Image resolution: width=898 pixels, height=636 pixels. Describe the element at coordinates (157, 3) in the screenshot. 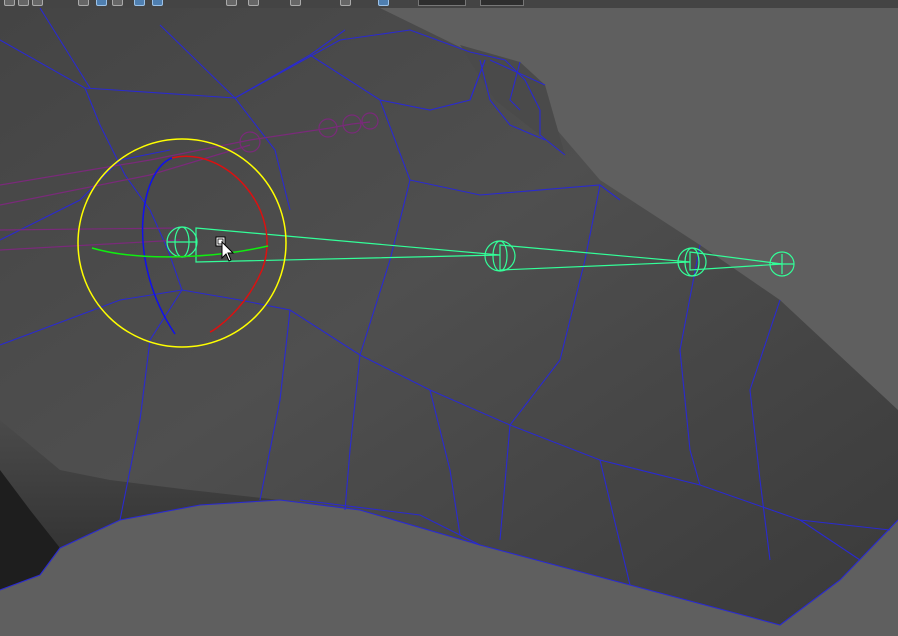

I see `snap-surface-icon` at that location.